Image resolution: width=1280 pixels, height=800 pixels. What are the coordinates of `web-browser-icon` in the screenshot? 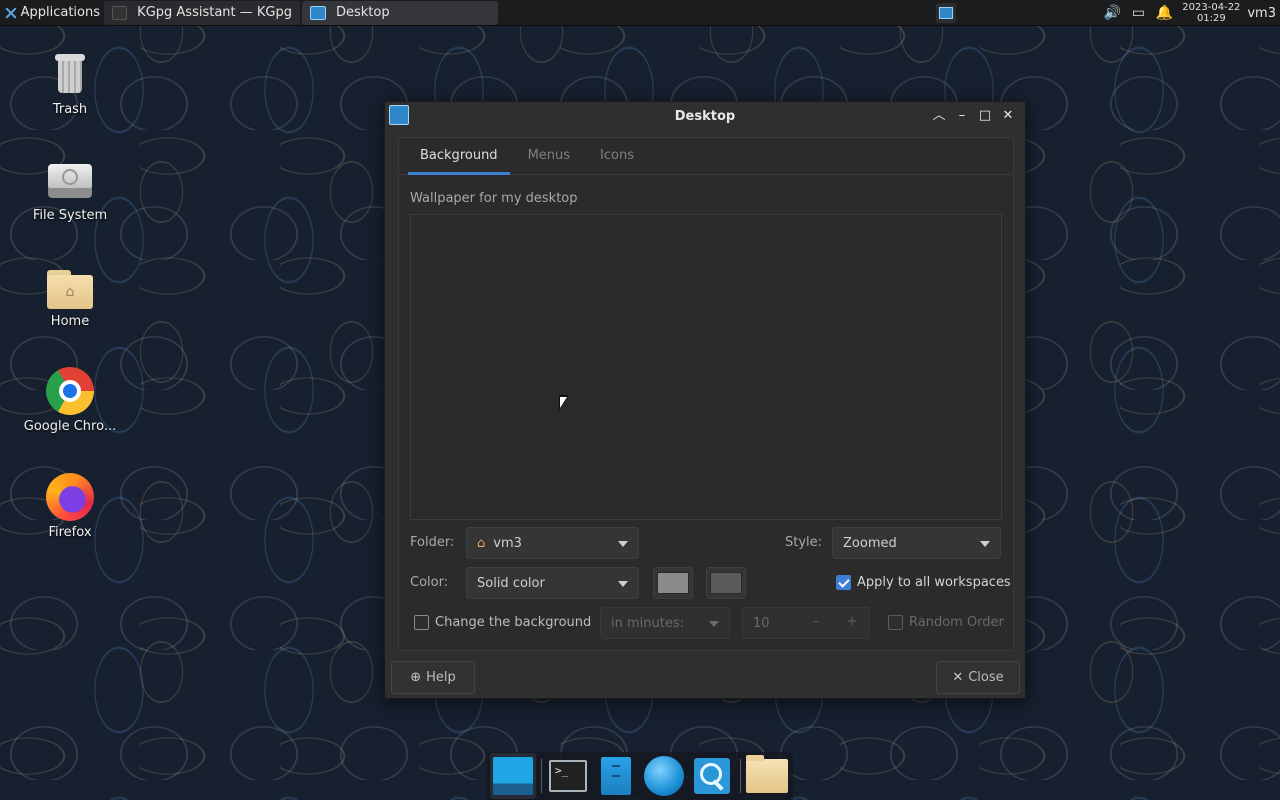 It's located at (664, 776).